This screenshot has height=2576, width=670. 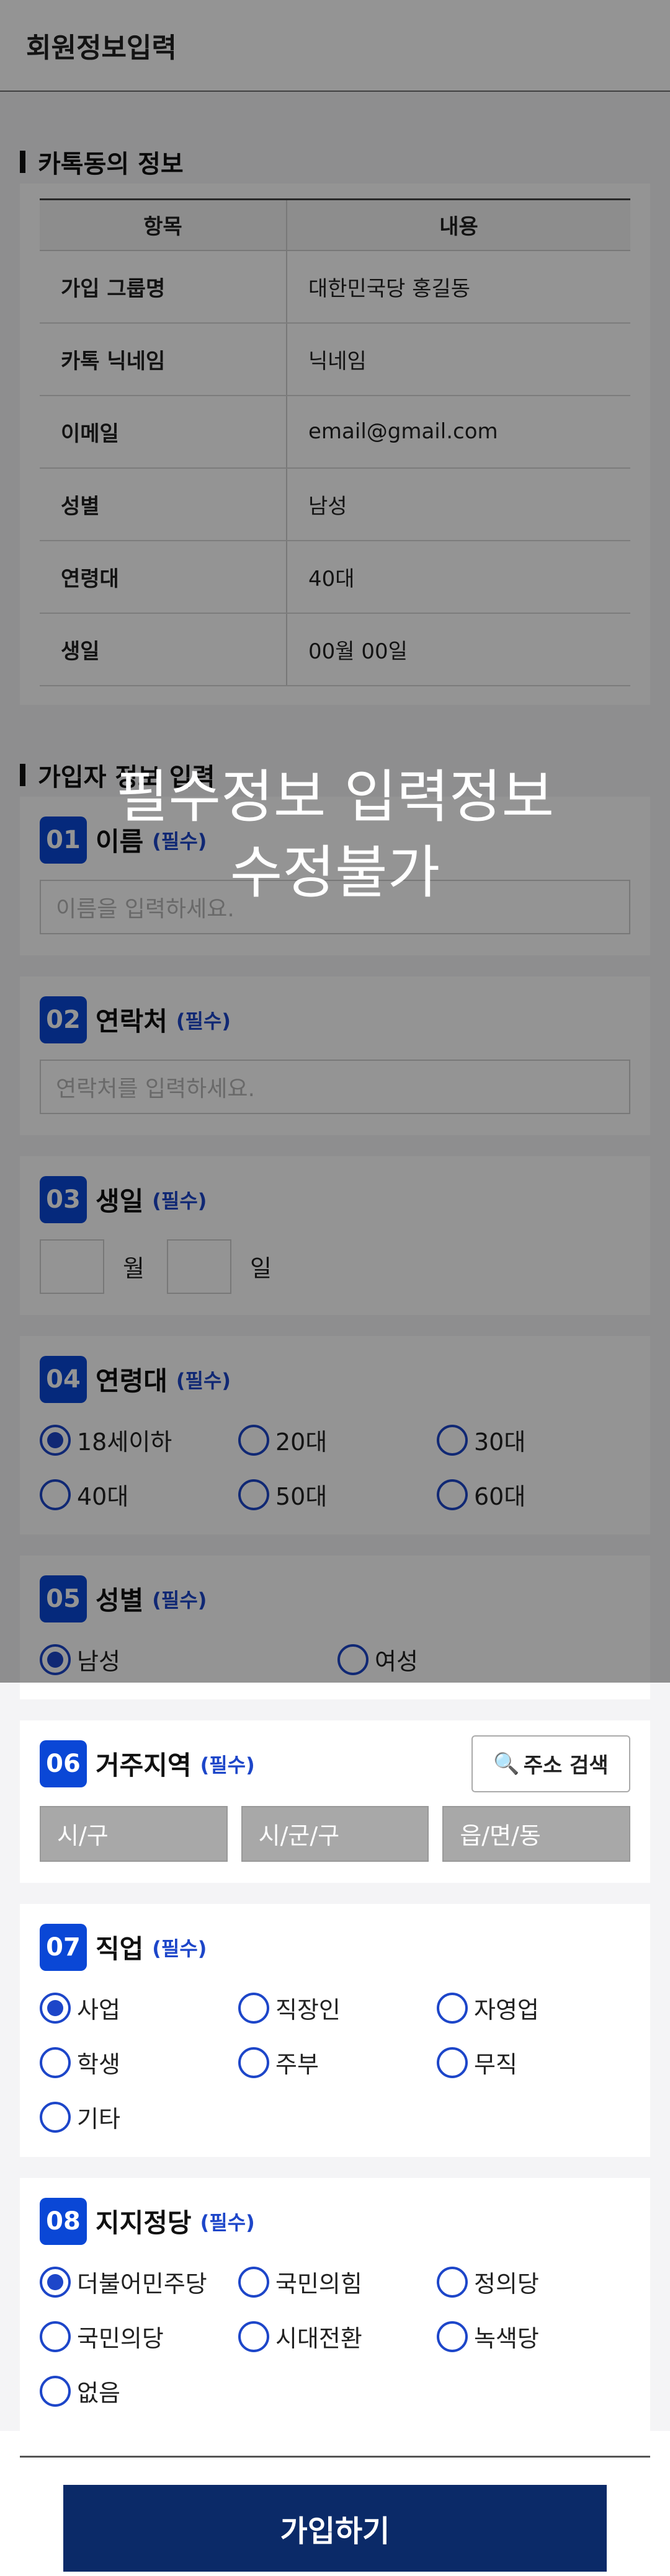 What do you see at coordinates (318, 2338) in the screenshot?
I see `option-label: 시대전환` at bounding box center [318, 2338].